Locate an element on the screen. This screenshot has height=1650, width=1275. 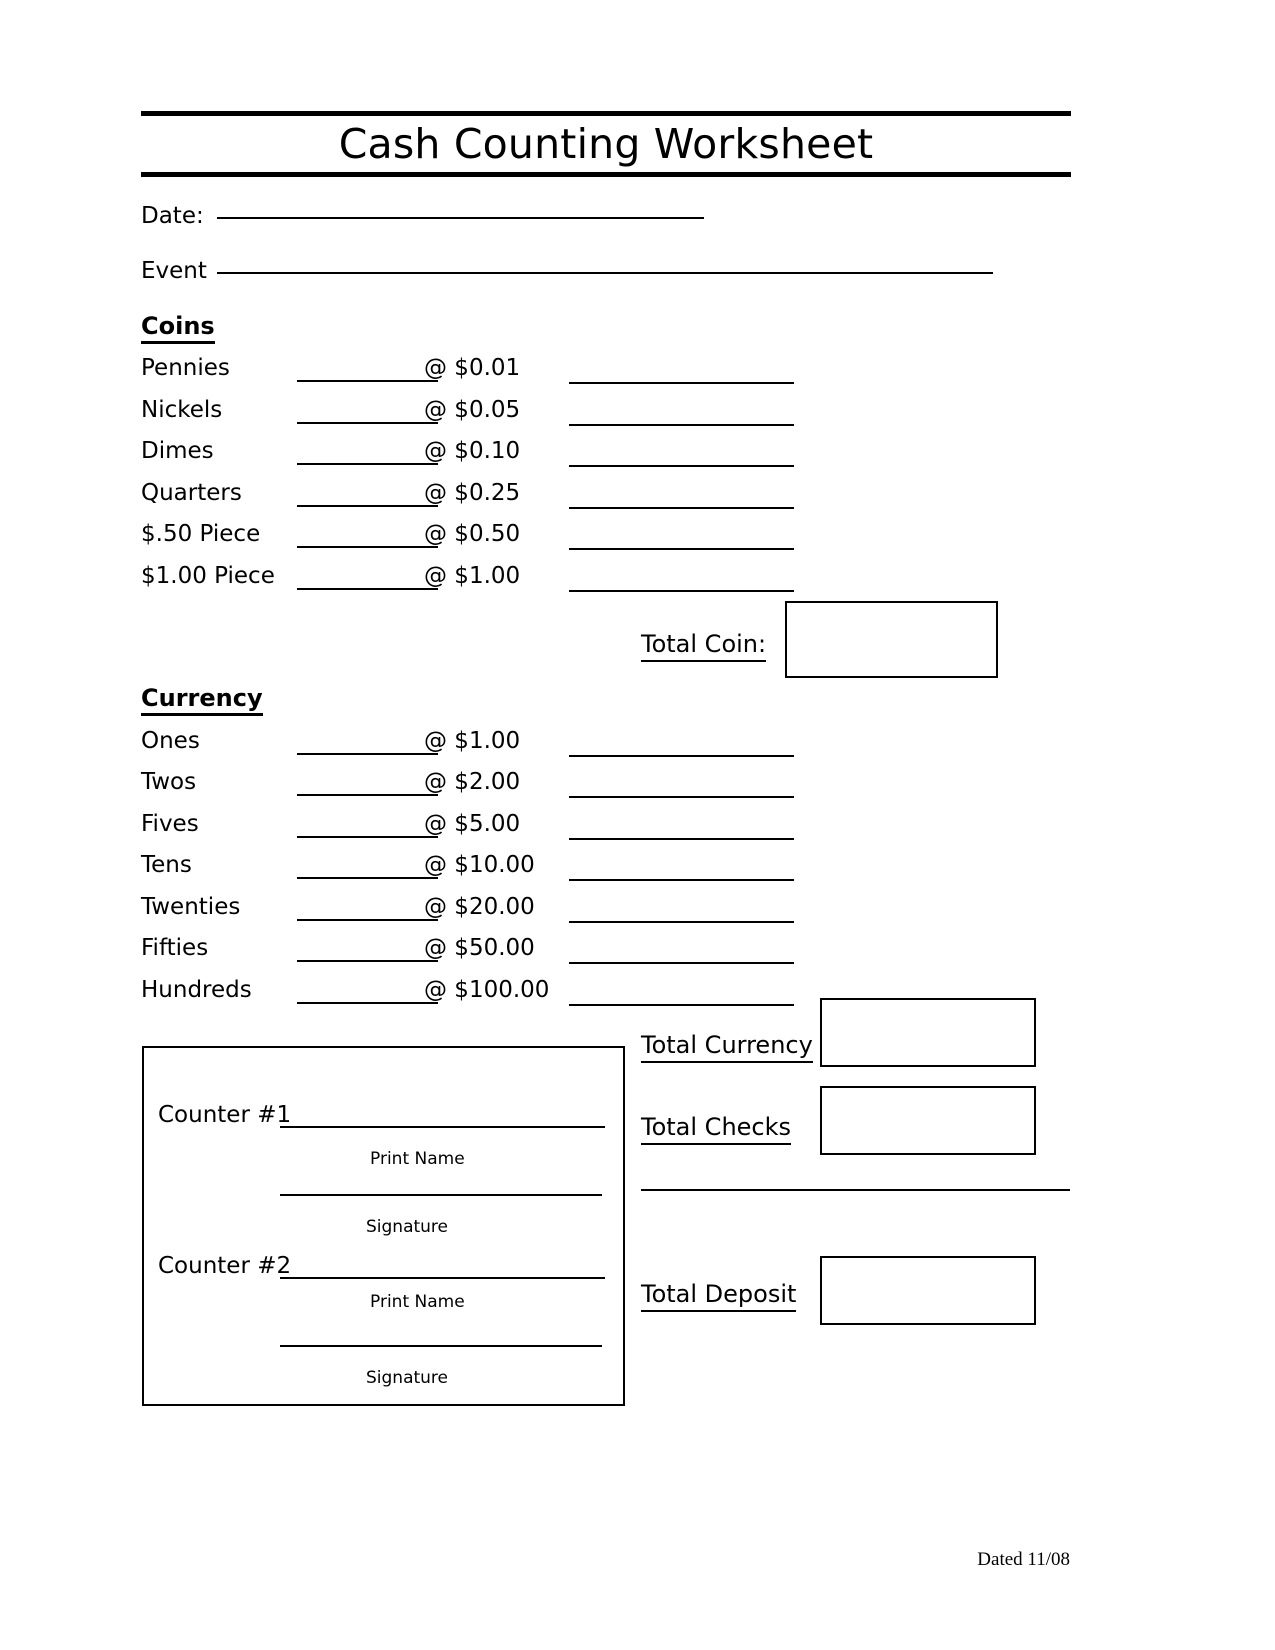
denomination-row-fives: Fives @ $5.00 is located at coordinates (491, 829).